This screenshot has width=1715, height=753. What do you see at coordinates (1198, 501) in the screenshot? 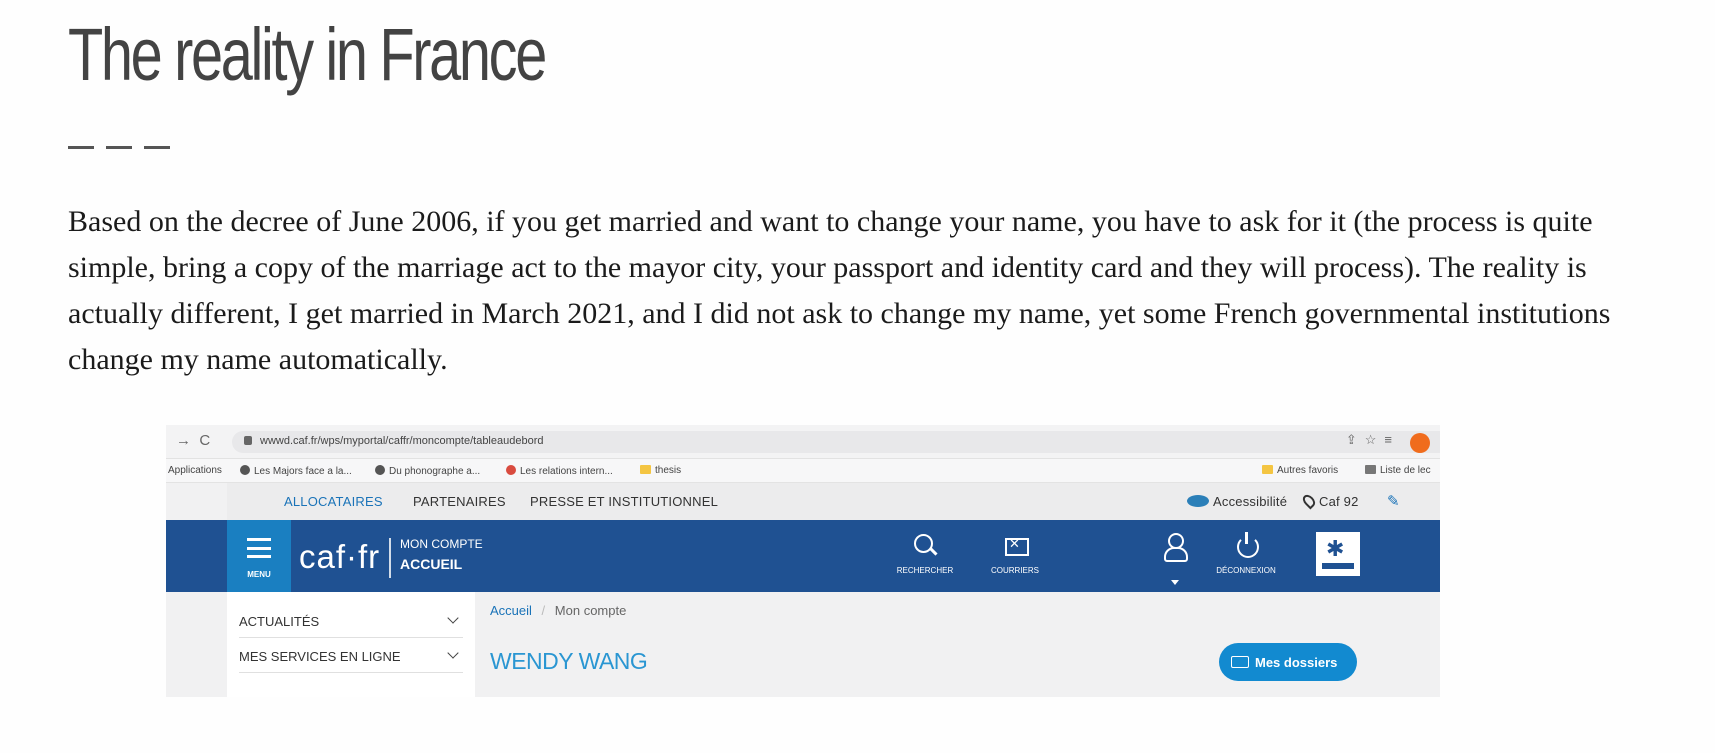
I see `eye-icon` at bounding box center [1198, 501].